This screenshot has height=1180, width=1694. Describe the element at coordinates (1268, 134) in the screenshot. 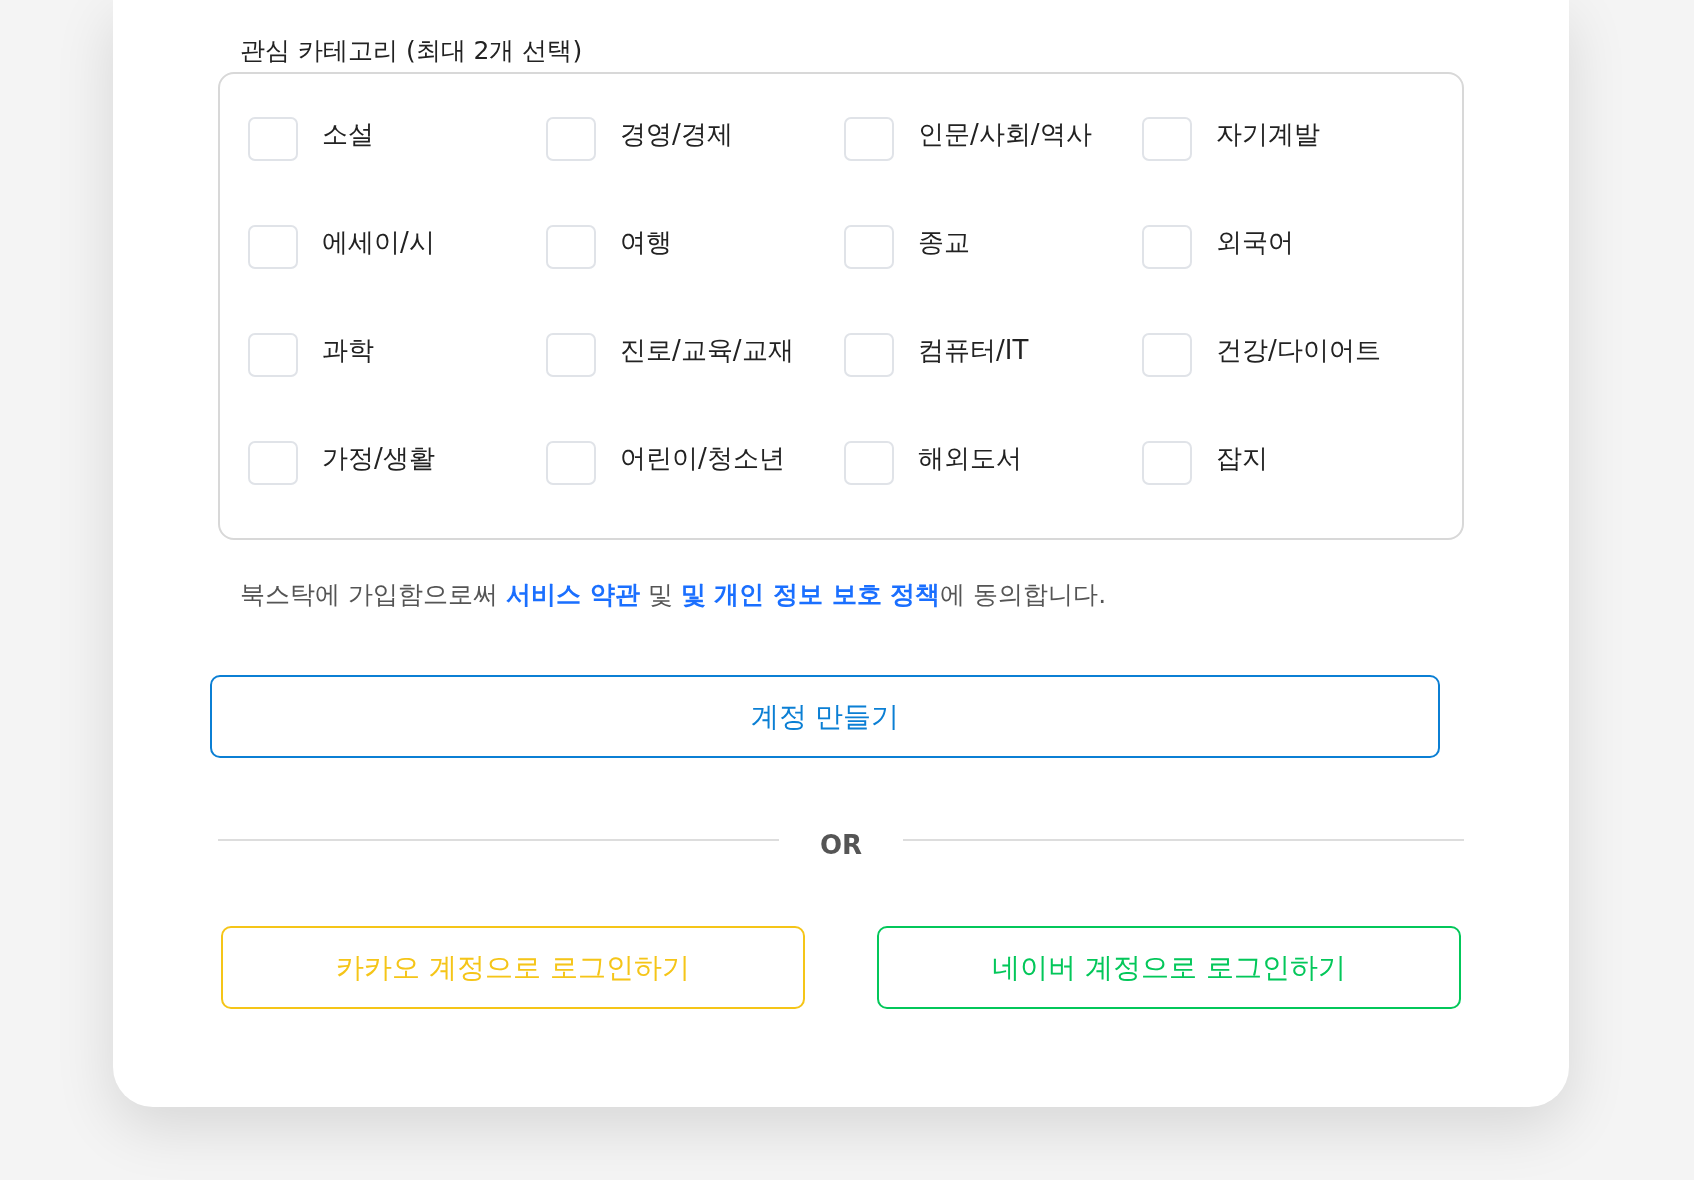

I see `checkbox-label: 자기계발` at that location.